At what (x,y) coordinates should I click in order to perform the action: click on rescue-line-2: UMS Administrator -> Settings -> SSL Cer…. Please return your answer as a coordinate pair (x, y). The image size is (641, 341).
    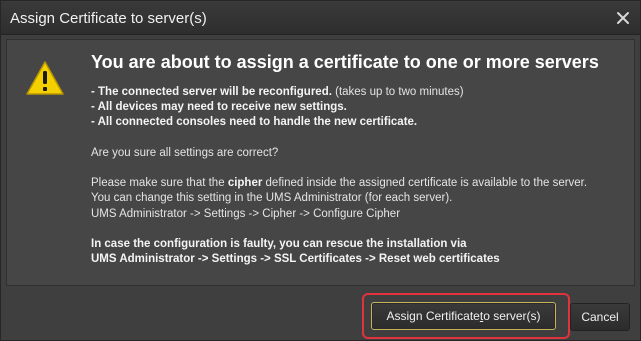
    Looking at the image, I should click on (295, 259).